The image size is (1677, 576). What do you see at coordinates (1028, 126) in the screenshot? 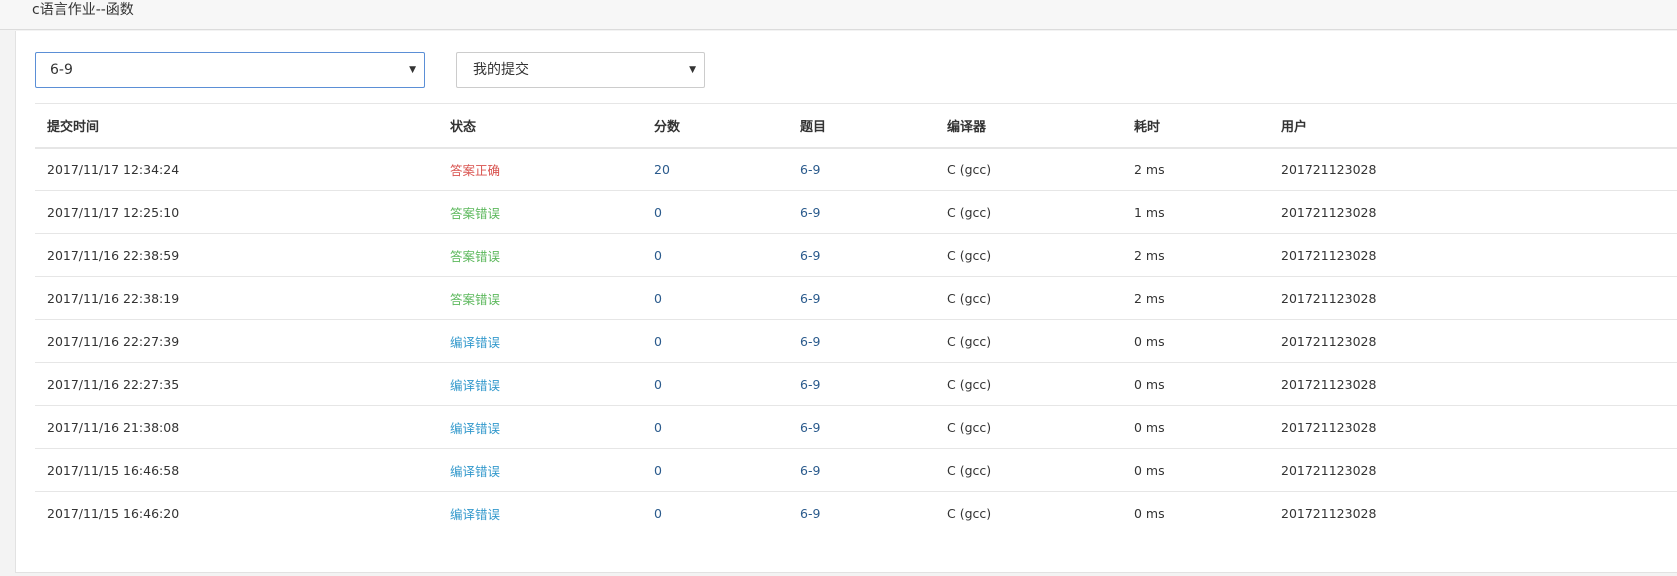
I see `column-header-compiler: 编译器` at bounding box center [1028, 126].